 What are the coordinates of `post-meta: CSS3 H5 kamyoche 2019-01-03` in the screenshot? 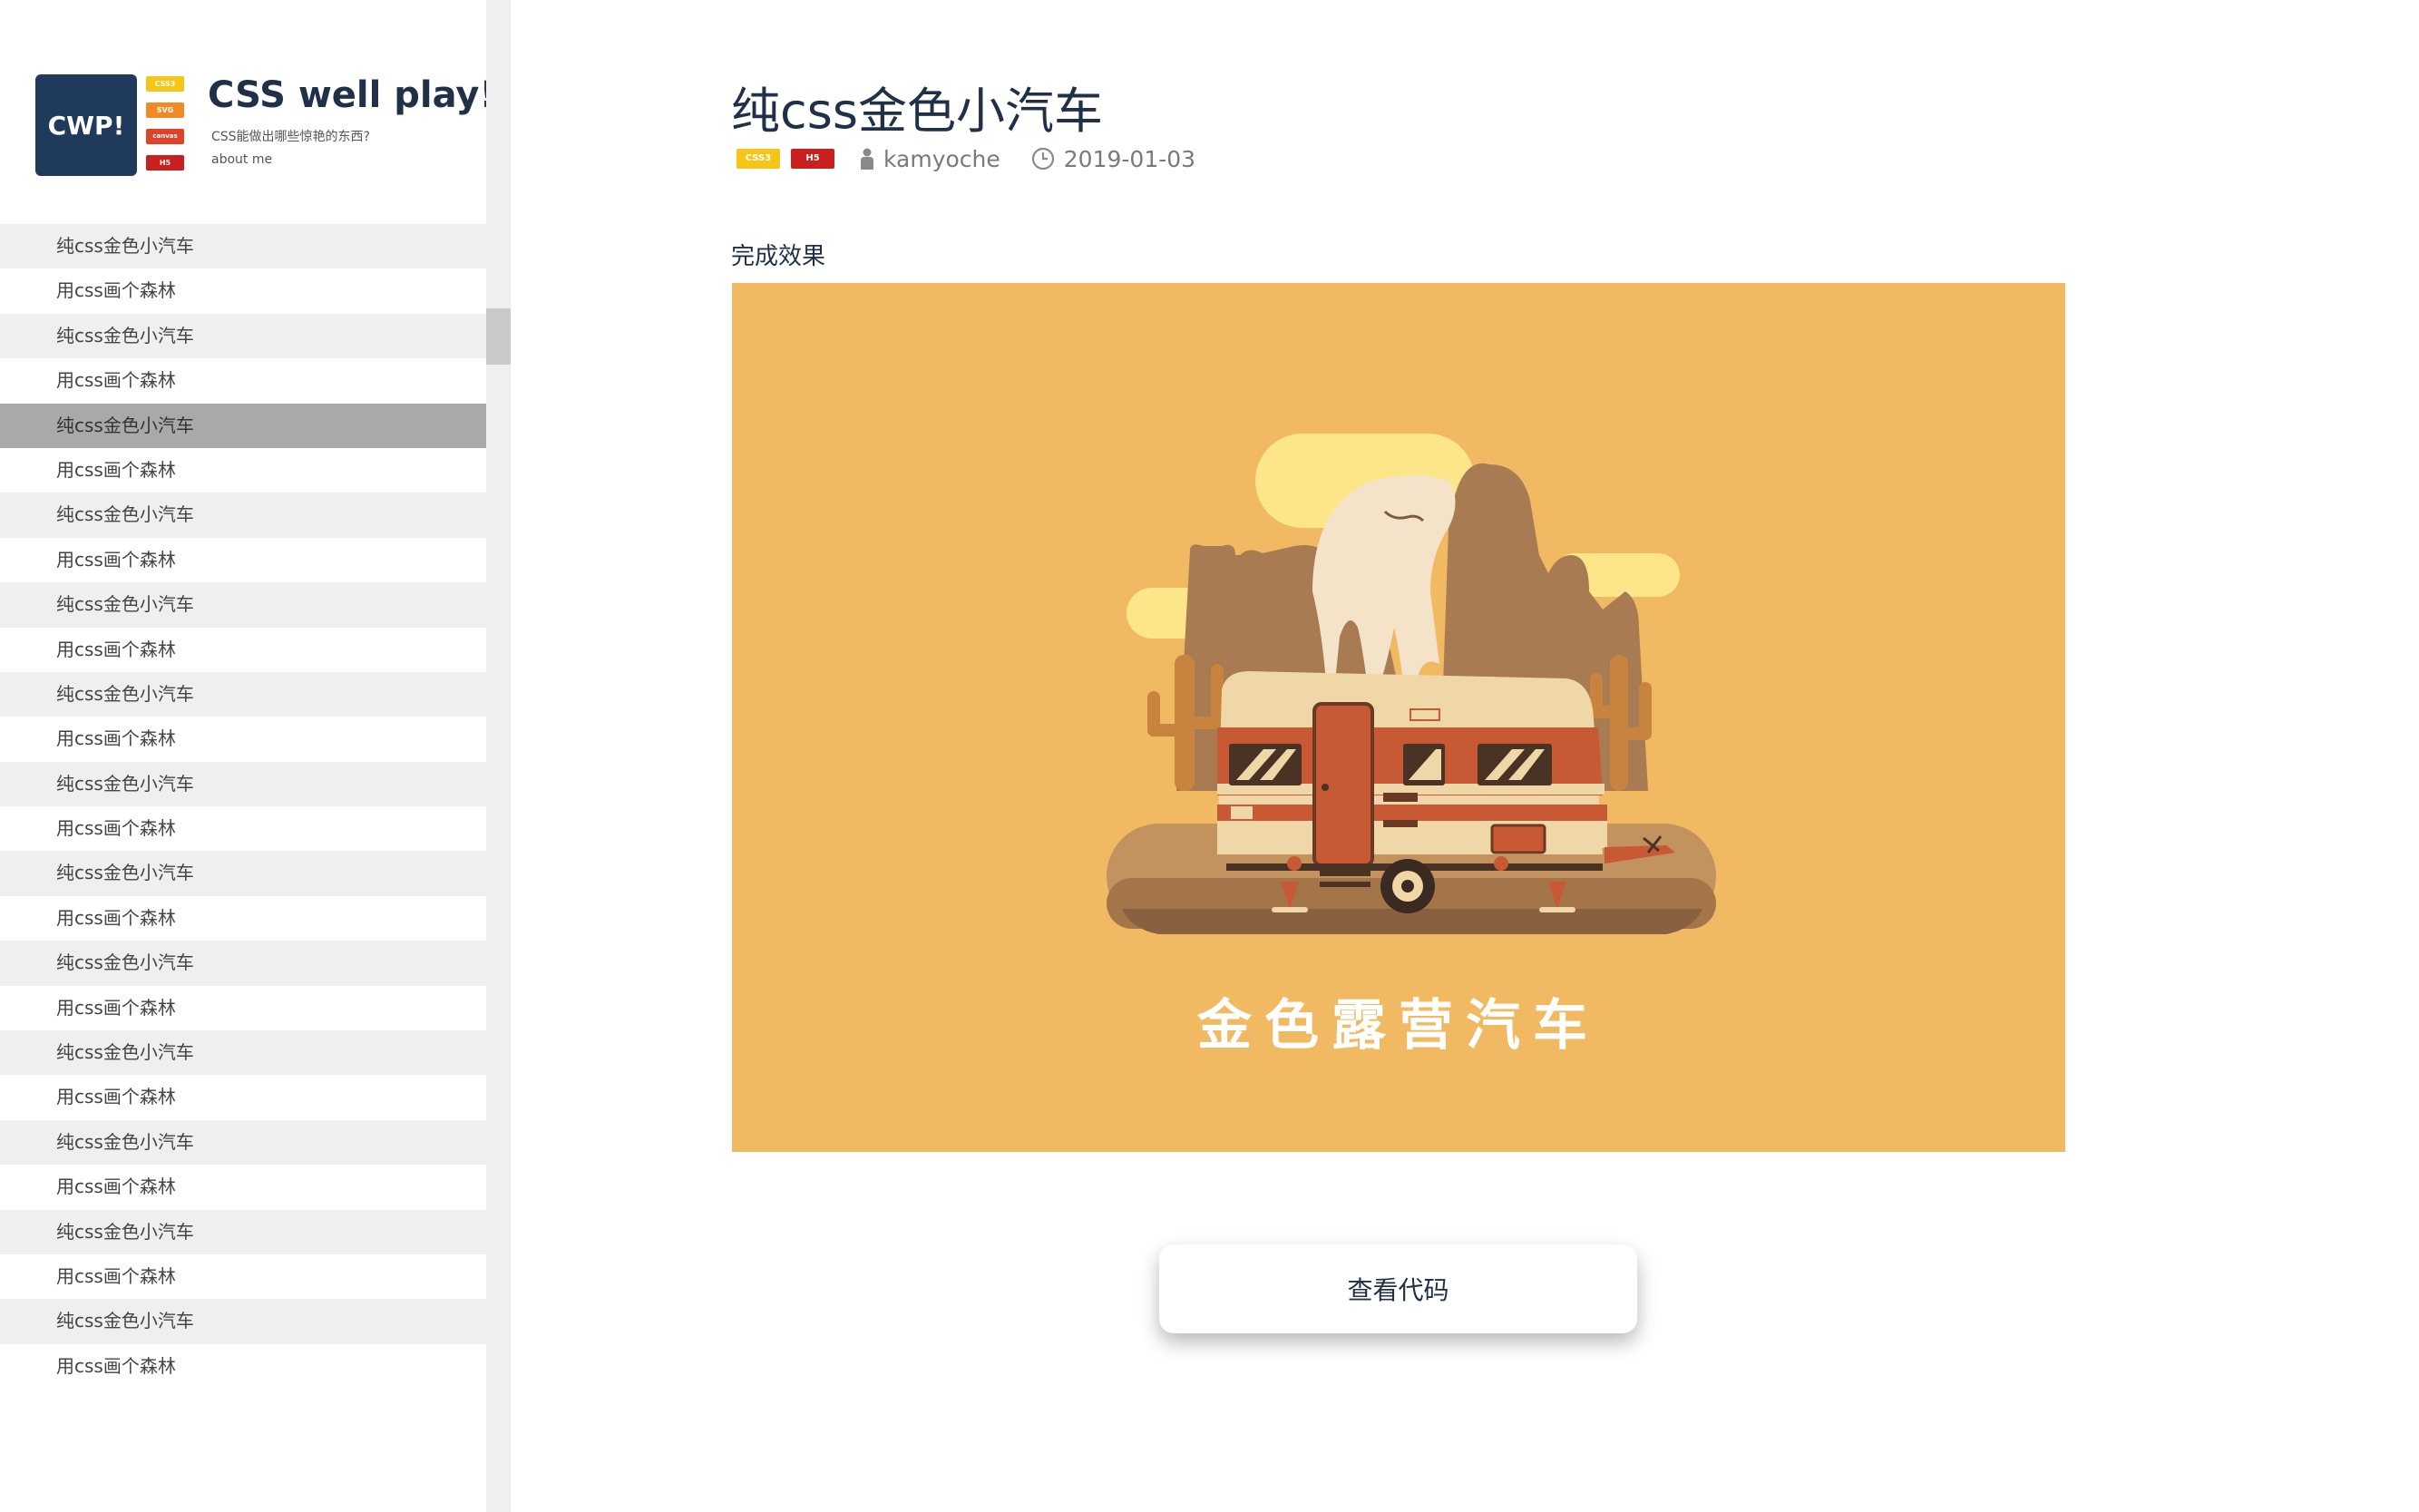 It's located at (965, 158).